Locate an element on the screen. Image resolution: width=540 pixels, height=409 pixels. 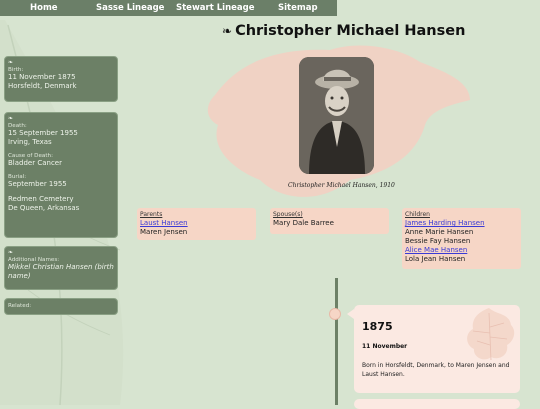
portrait-image is located at coordinates (336, 115).